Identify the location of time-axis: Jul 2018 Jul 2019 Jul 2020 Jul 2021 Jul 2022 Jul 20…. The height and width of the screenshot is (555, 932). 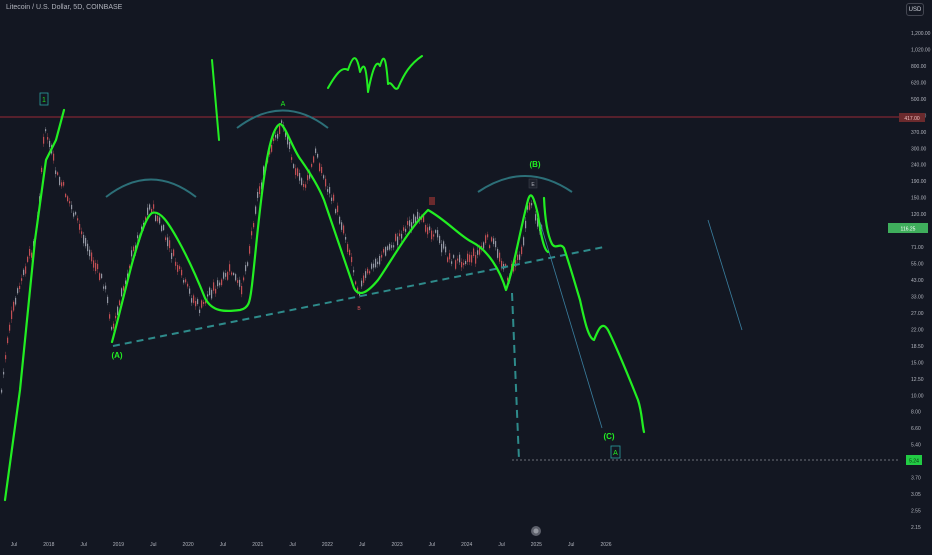
(311, 545).